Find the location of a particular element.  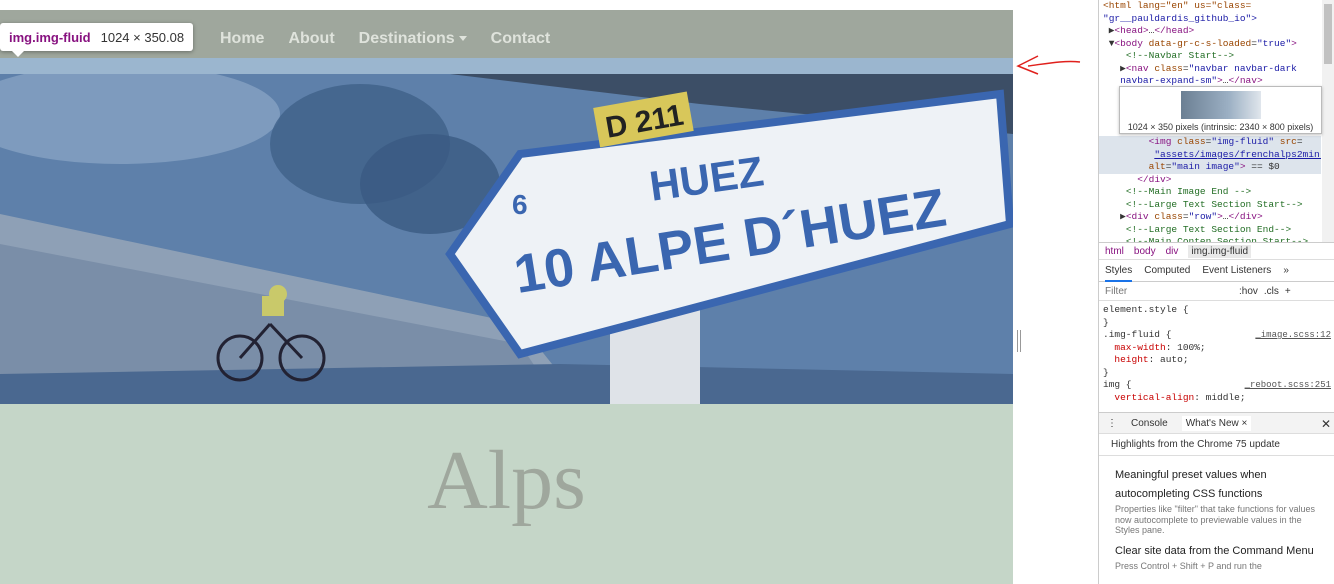

sign-small-number: 6 is located at coordinates (520, 204).